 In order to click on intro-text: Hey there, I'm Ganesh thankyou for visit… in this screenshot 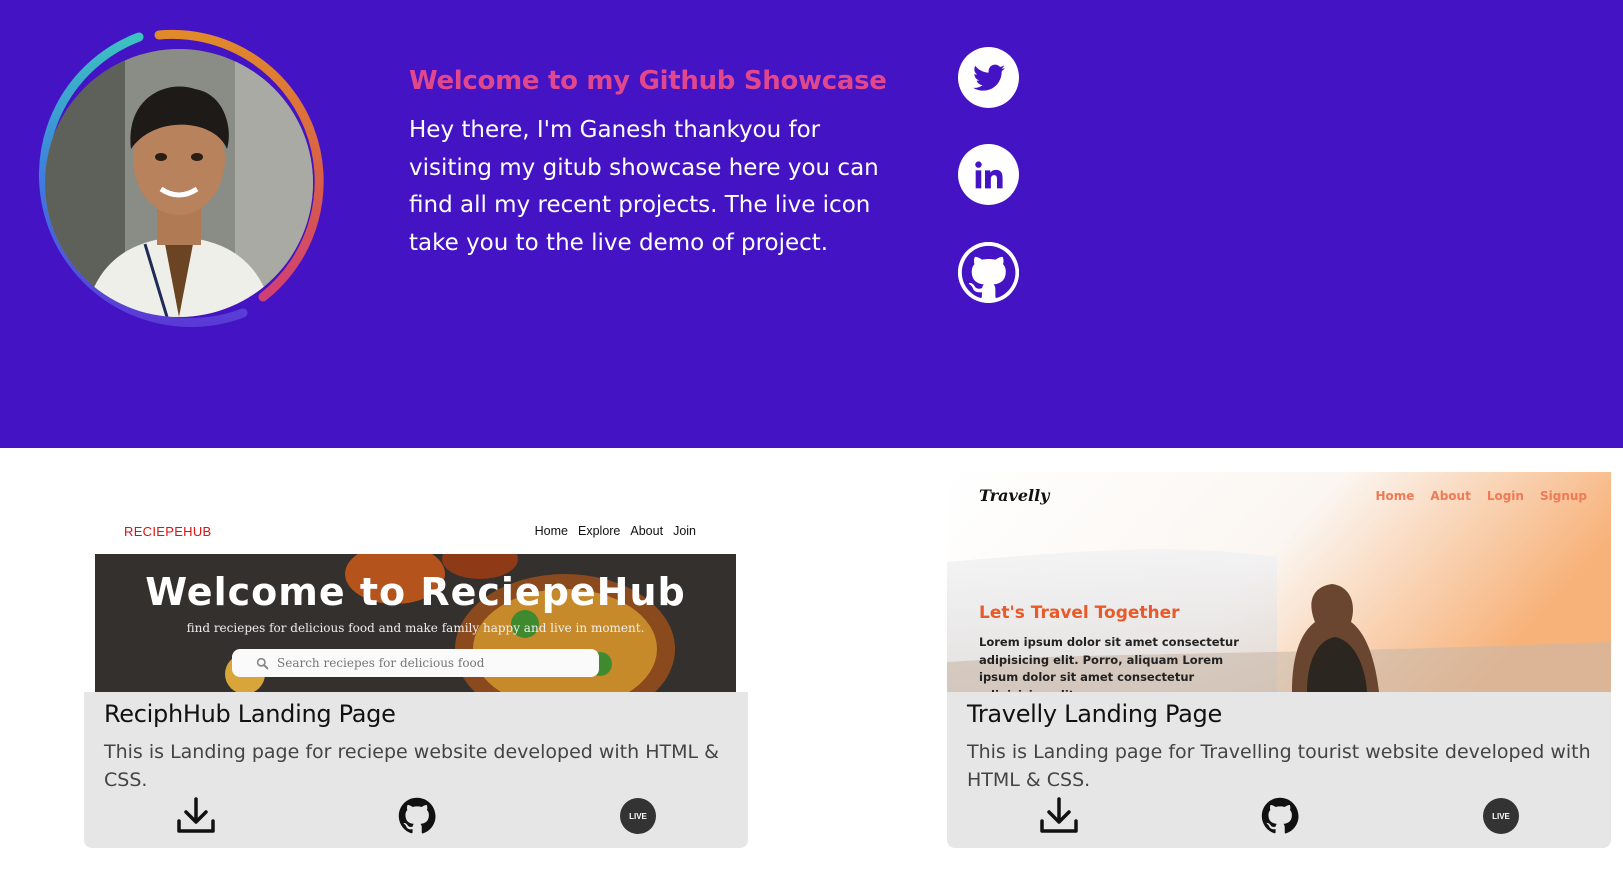, I will do `click(644, 186)`.